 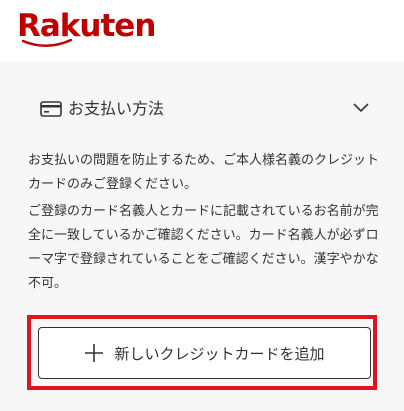 What do you see at coordinates (202, 30) in the screenshot?
I see `header: Rakuten` at bounding box center [202, 30].